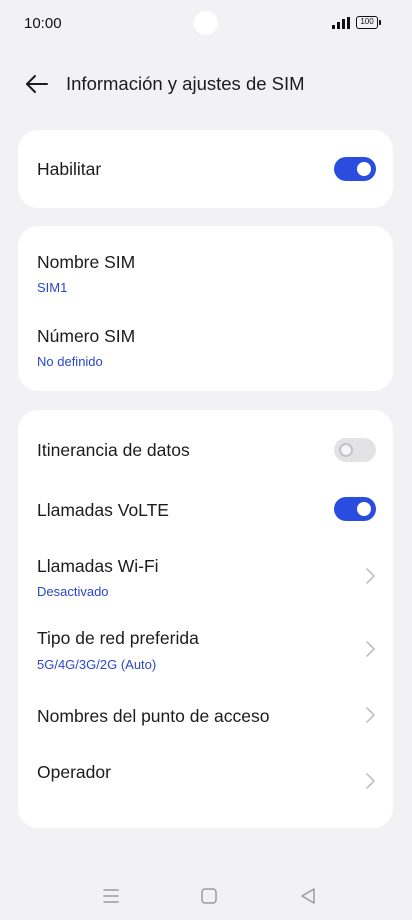  Describe the element at coordinates (205, 777) in the screenshot. I see `operator-row: Operador` at that location.